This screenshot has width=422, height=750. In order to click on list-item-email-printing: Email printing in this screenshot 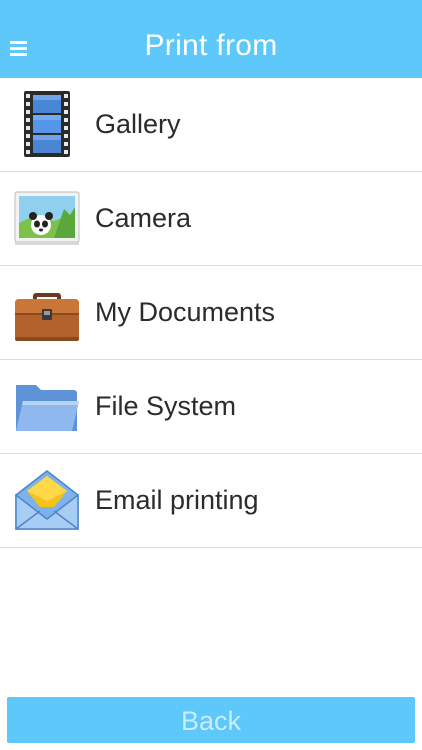, I will do `click(211, 501)`.